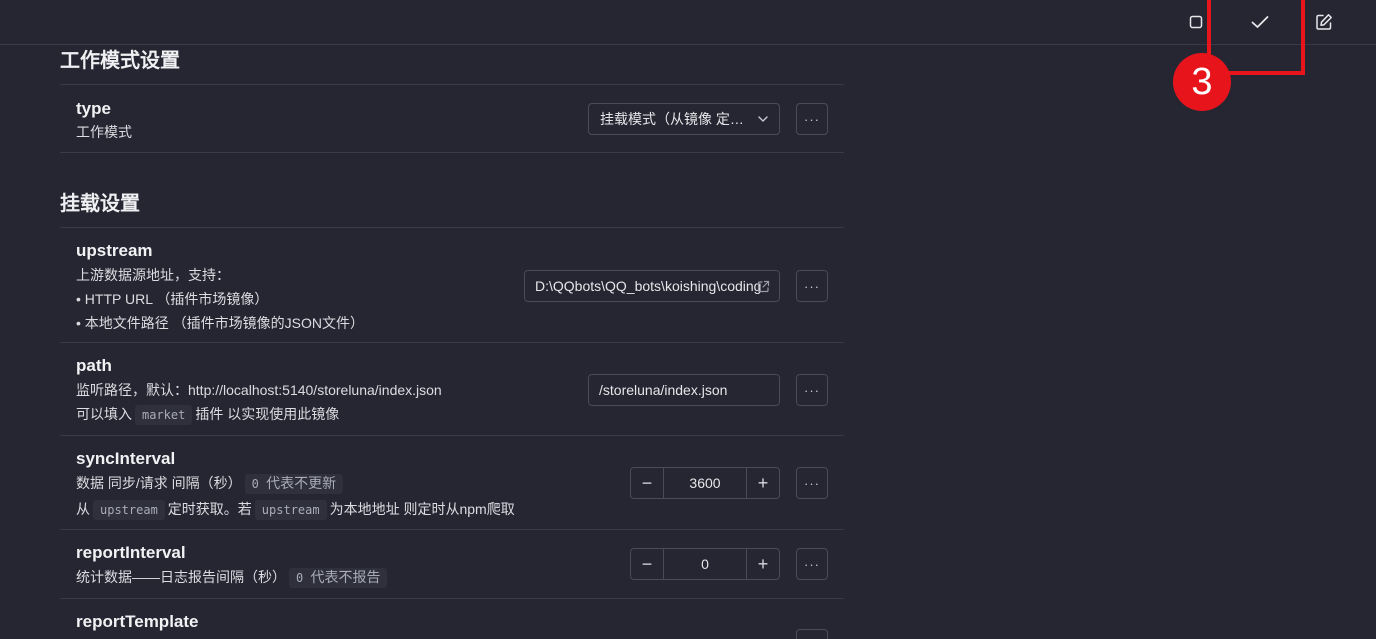 The width and height of the screenshot is (1376, 639). What do you see at coordinates (164, 415) in the screenshot?
I see `code-snippet: market` at bounding box center [164, 415].